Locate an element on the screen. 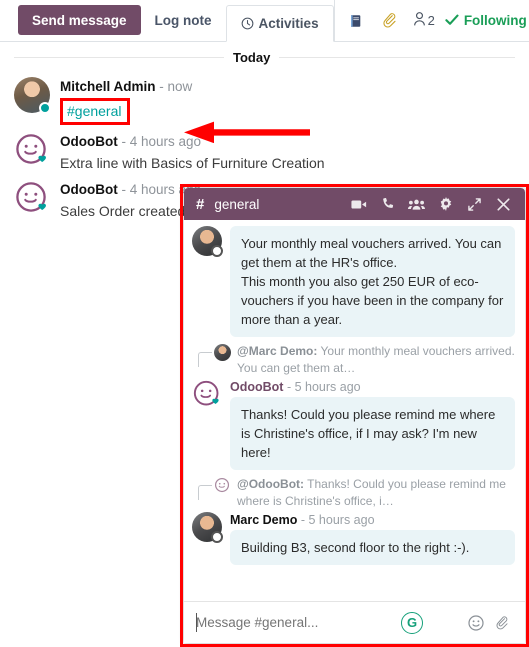  activities-button: Activities is located at coordinates (279, 23).